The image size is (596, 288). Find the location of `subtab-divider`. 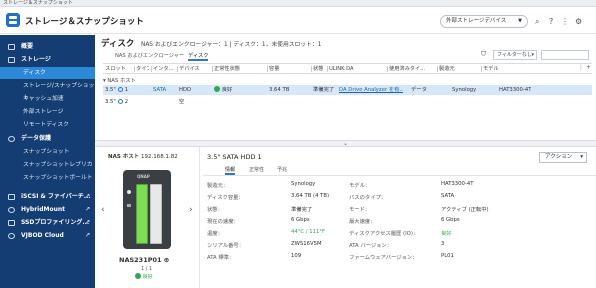

subtab-divider is located at coordinates (399, 175).